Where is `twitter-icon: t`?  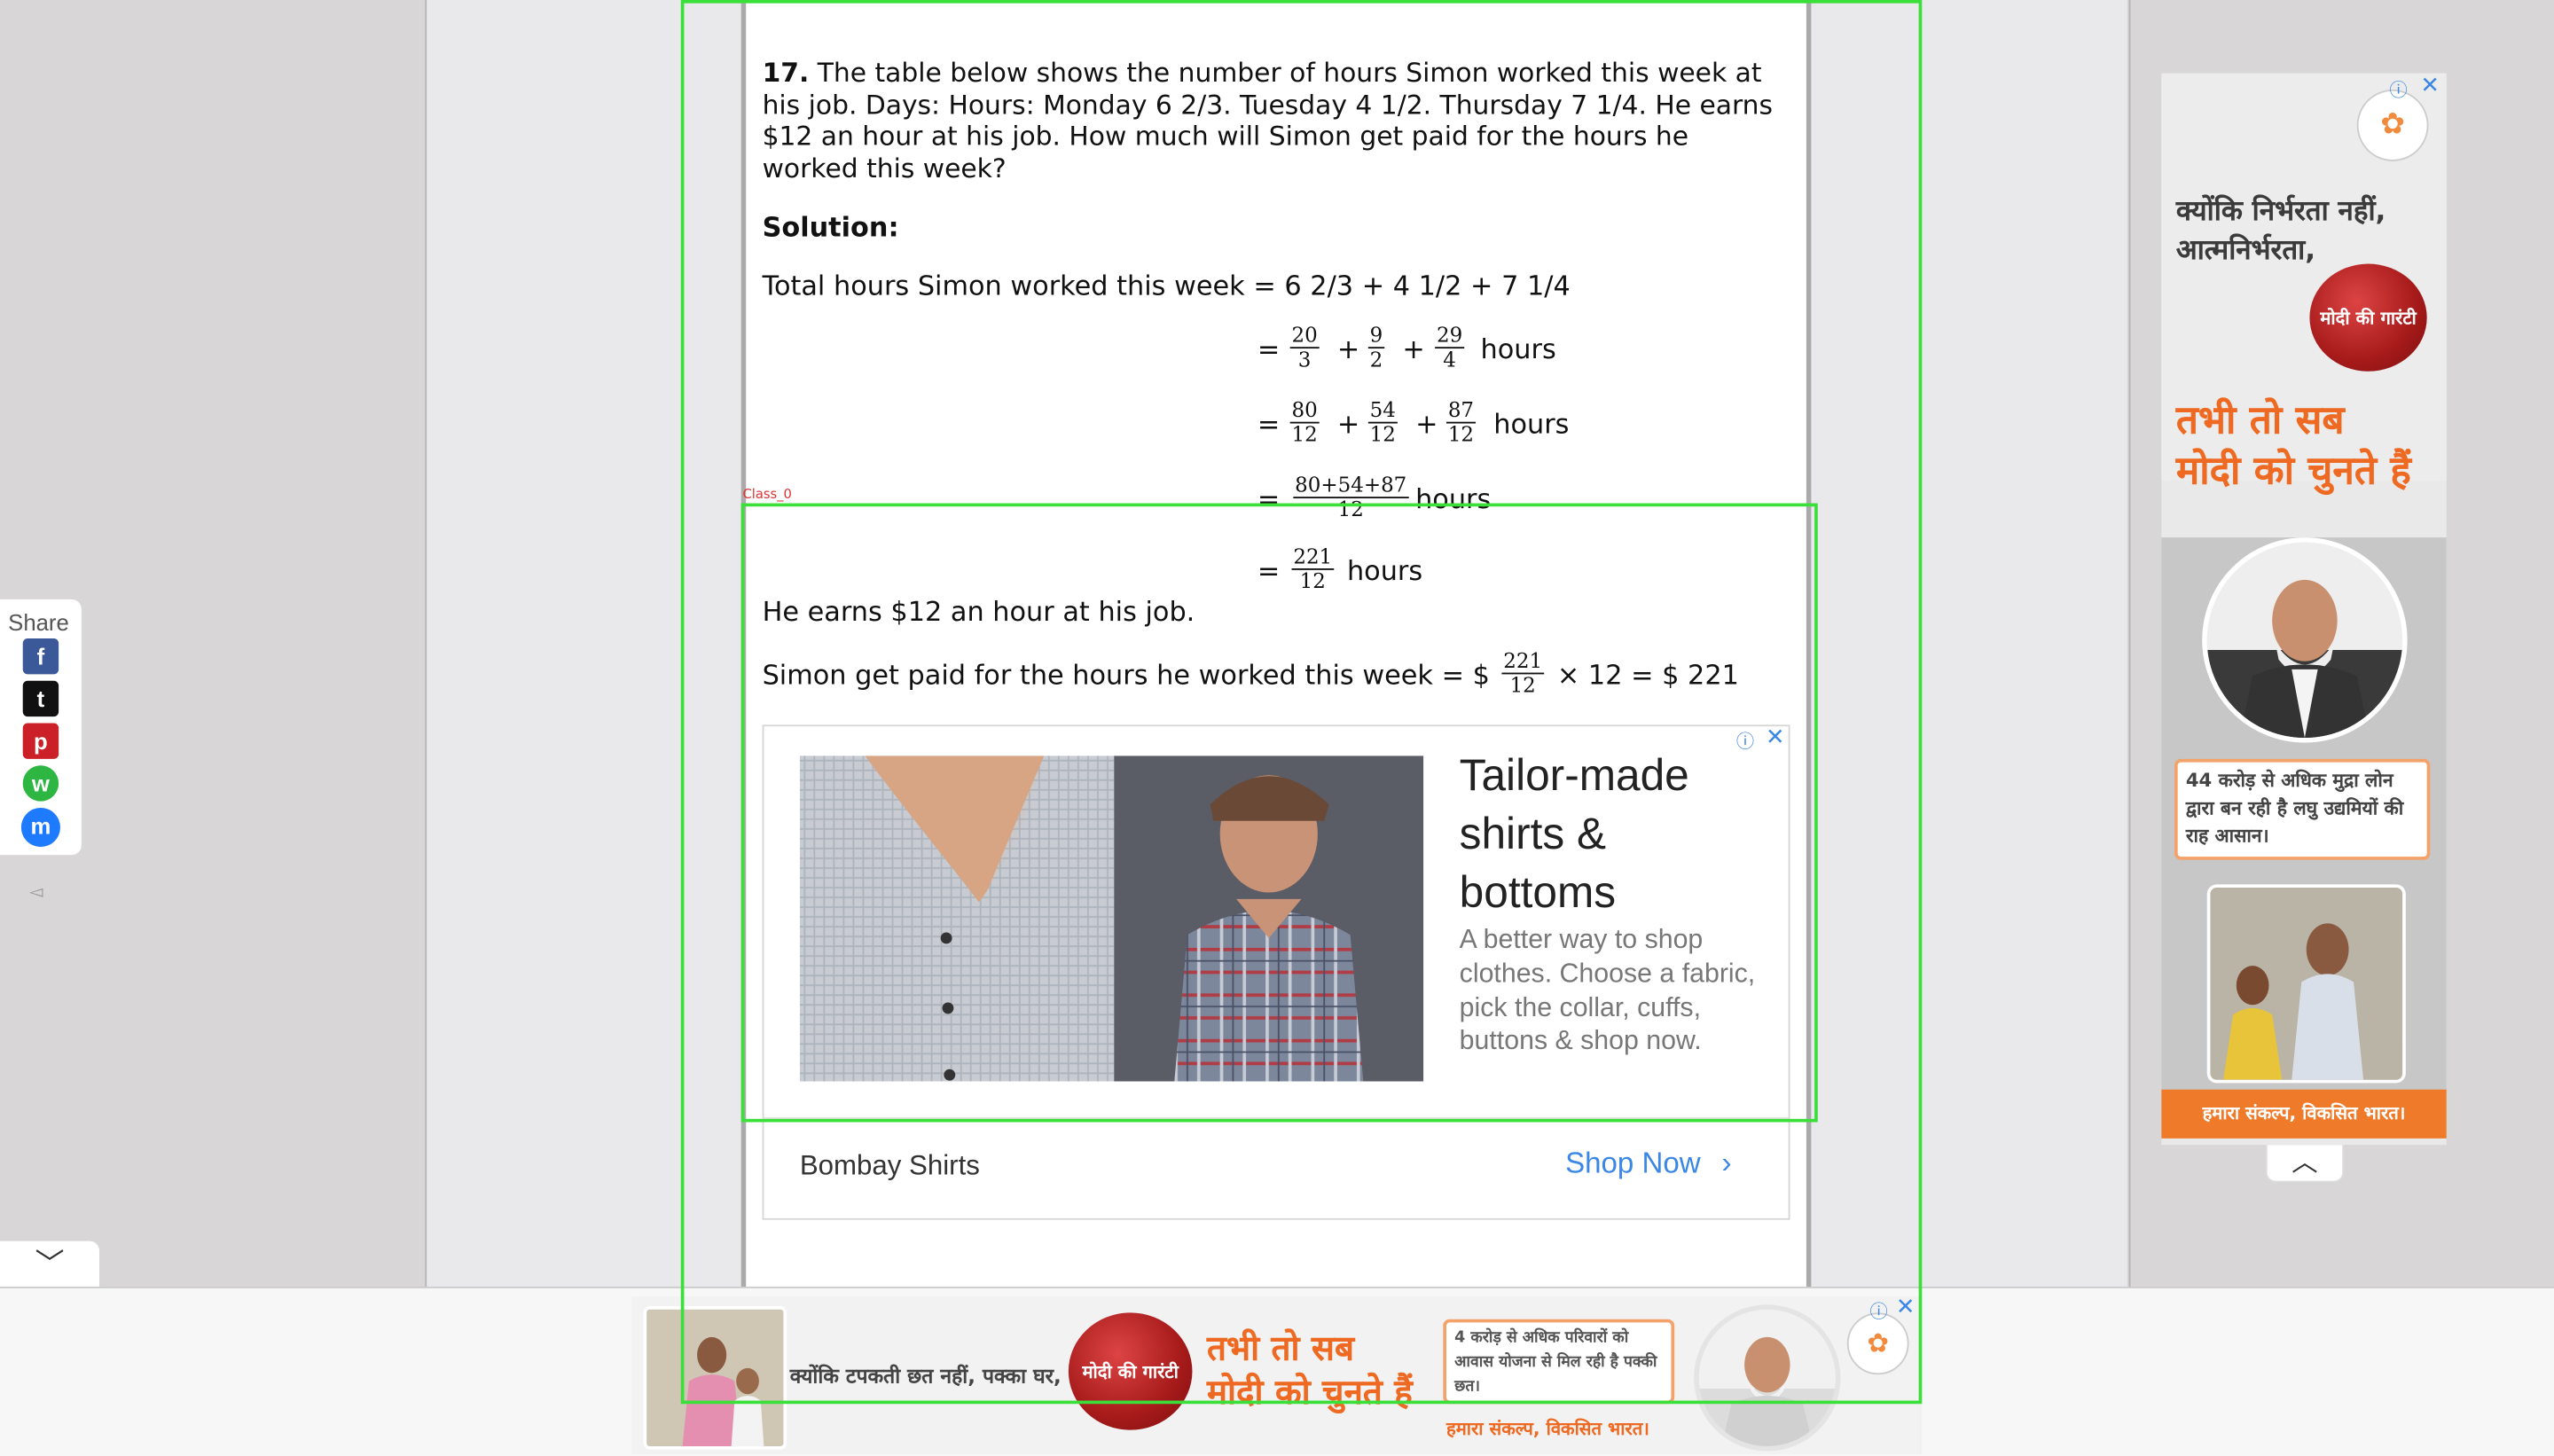 twitter-icon: t is located at coordinates (40, 698).